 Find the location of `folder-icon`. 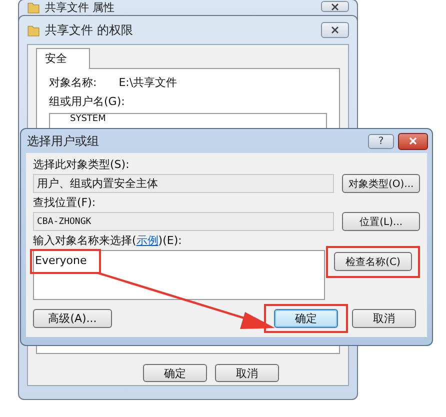

folder-icon is located at coordinates (33, 30).